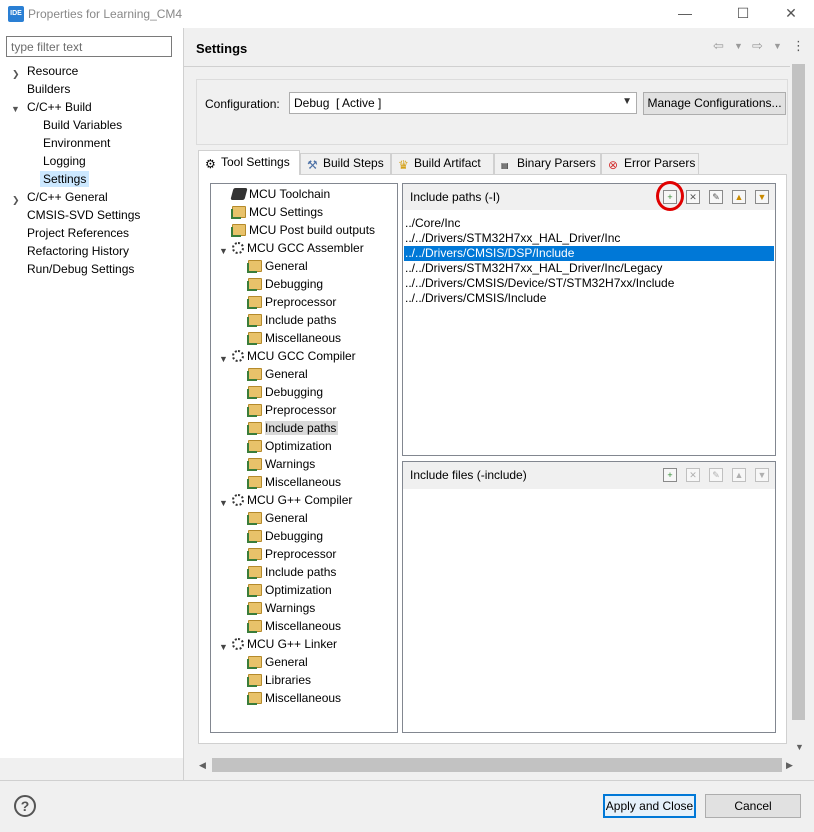 Image resolution: width=814 pixels, height=832 pixels. What do you see at coordinates (403, 165) in the screenshot?
I see `trophy-icon: ♛` at bounding box center [403, 165].